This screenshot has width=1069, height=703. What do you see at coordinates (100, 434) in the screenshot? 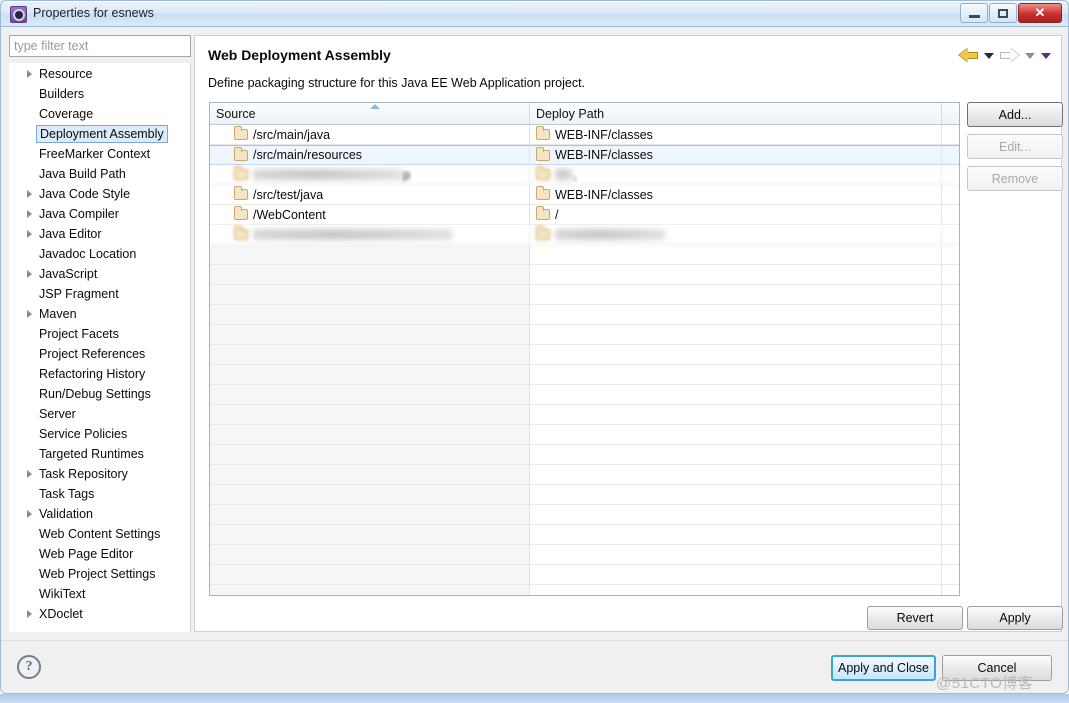
I see `sidebar-item-service-policies: Service Policies` at bounding box center [100, 434].